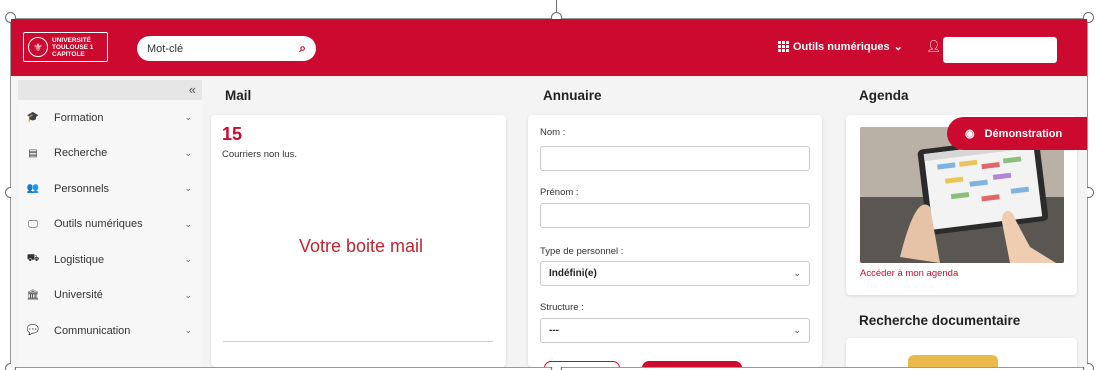  Describe the element at coordinates (82, 188) in the screenshot. I see `sidebar-item-label: Personnels` at that location.